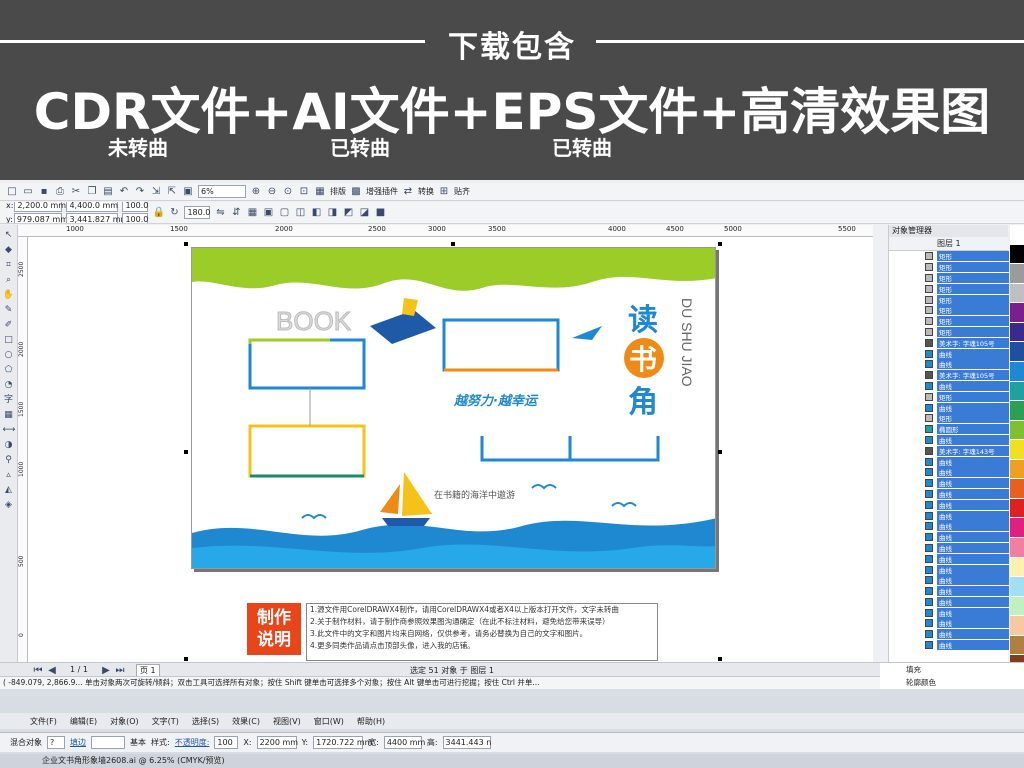  I want to click on import-icon: ⇲, so click(156, 192).